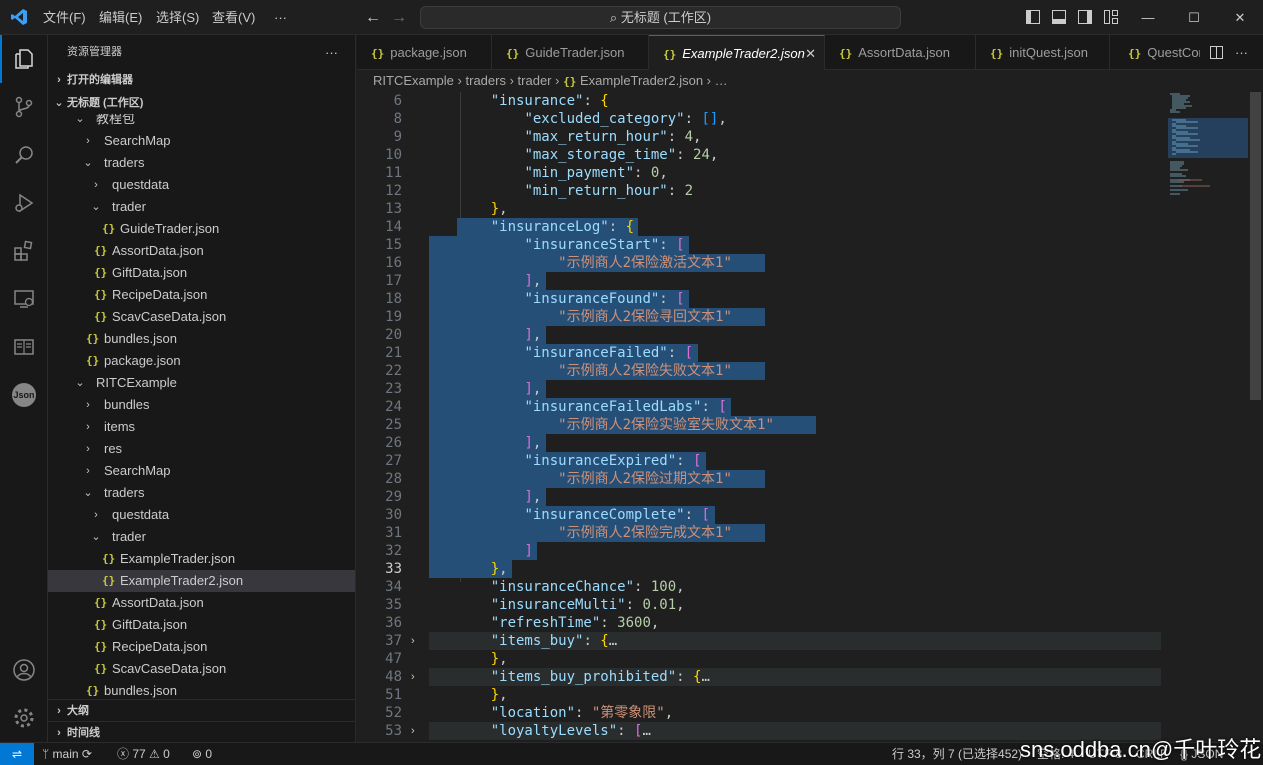  What do you see at coordinates (571, 605) in the screenshot?
I see `code-line: "insuranceMulti": 0.01,` at bounding box center [571, 605].